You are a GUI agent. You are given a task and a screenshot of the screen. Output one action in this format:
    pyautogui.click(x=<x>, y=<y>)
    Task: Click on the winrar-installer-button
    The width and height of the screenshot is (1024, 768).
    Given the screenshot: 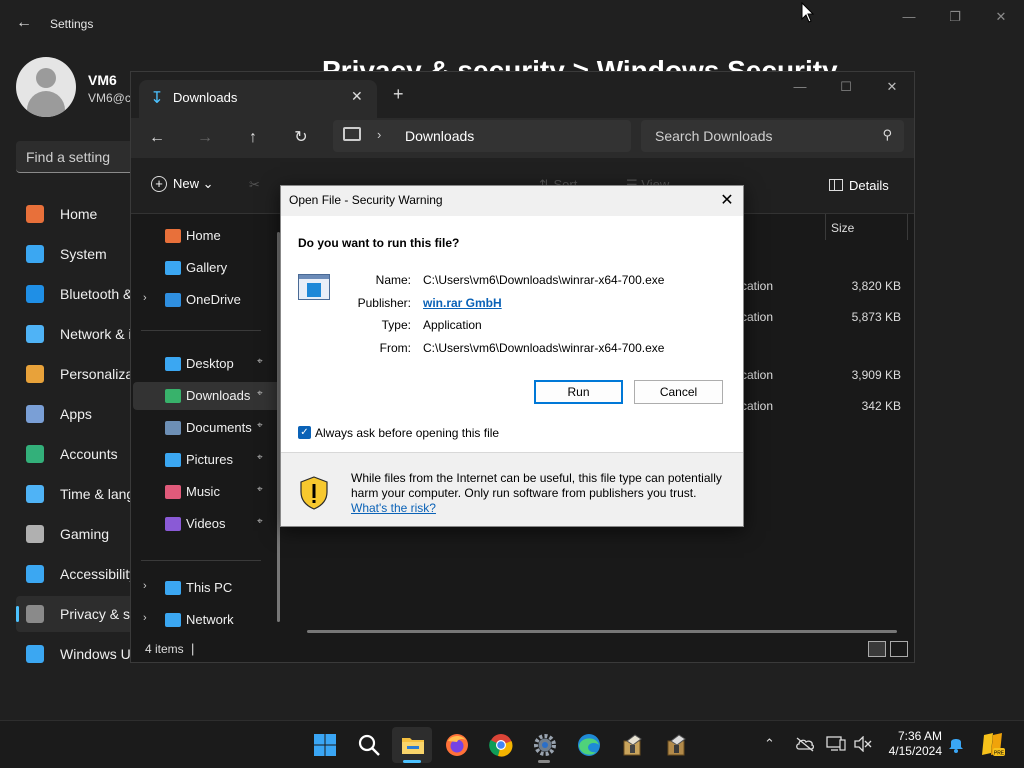 What is the action you would take?
    pyautogui.click(x=676, y=745)
    